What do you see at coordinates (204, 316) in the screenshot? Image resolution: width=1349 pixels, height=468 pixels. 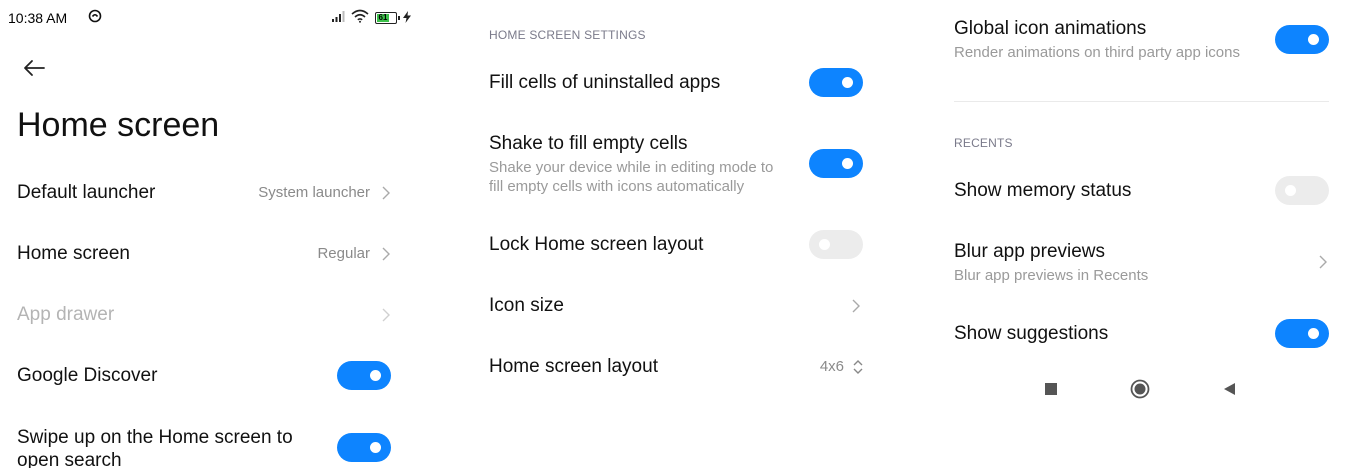 I see `app-drawer-row: App drawer` at bounding box center [204, 316].